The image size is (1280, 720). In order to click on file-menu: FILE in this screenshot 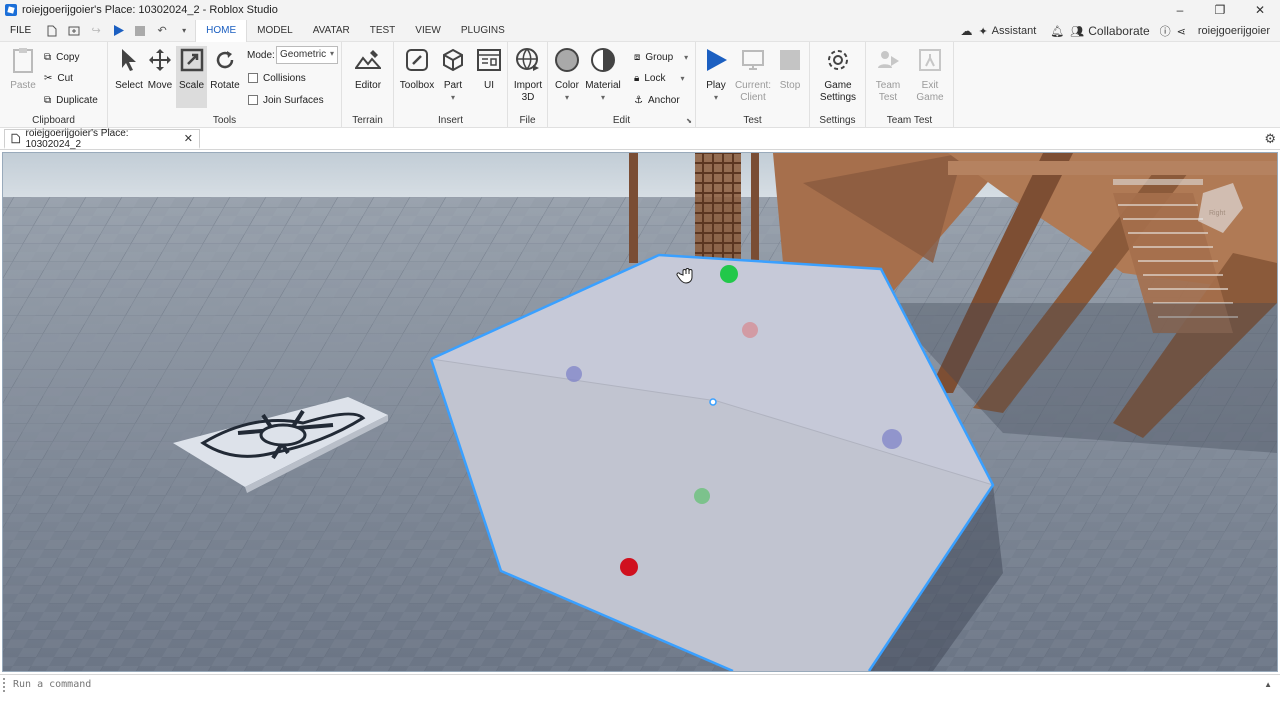, I will do `click(20, 30)`.